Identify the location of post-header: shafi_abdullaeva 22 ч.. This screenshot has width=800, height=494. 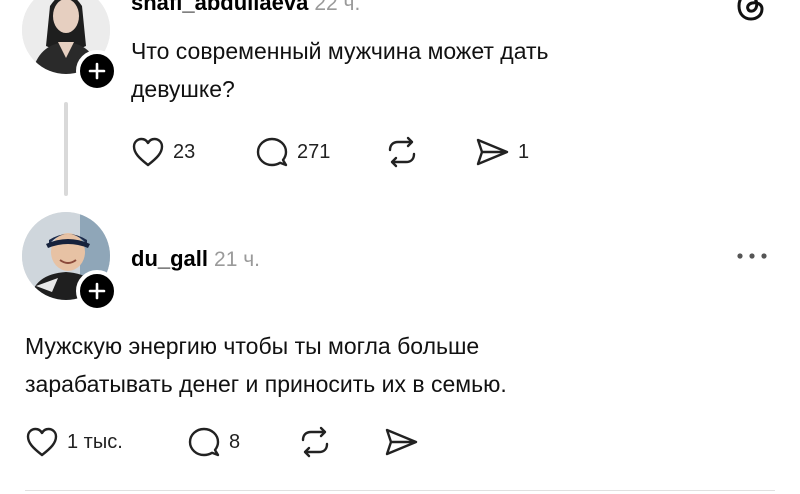
(245, 8).